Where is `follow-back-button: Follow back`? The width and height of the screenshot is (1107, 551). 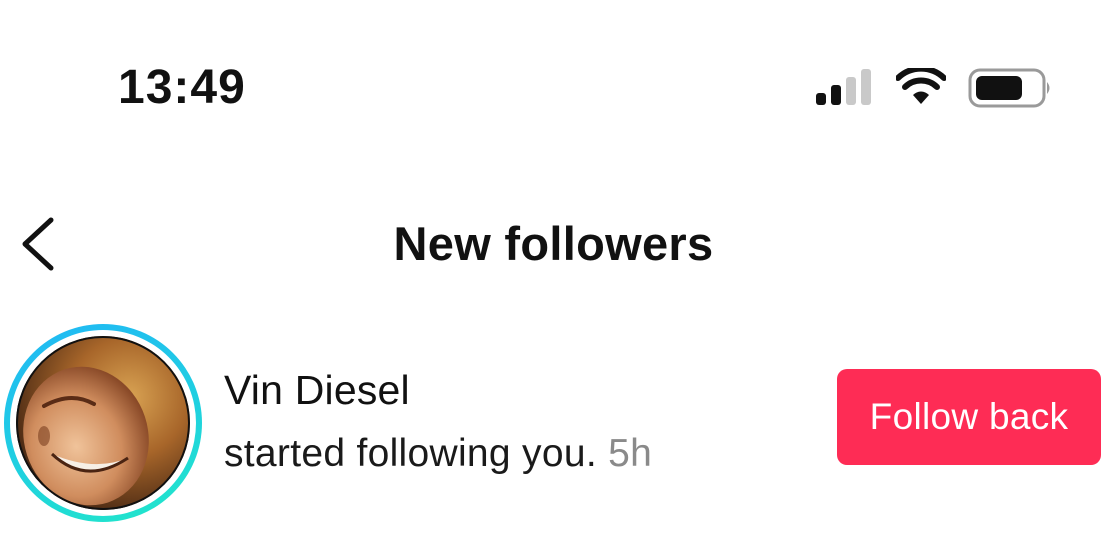
follow-back-button: Follow back is located at coordinates (969, 417).